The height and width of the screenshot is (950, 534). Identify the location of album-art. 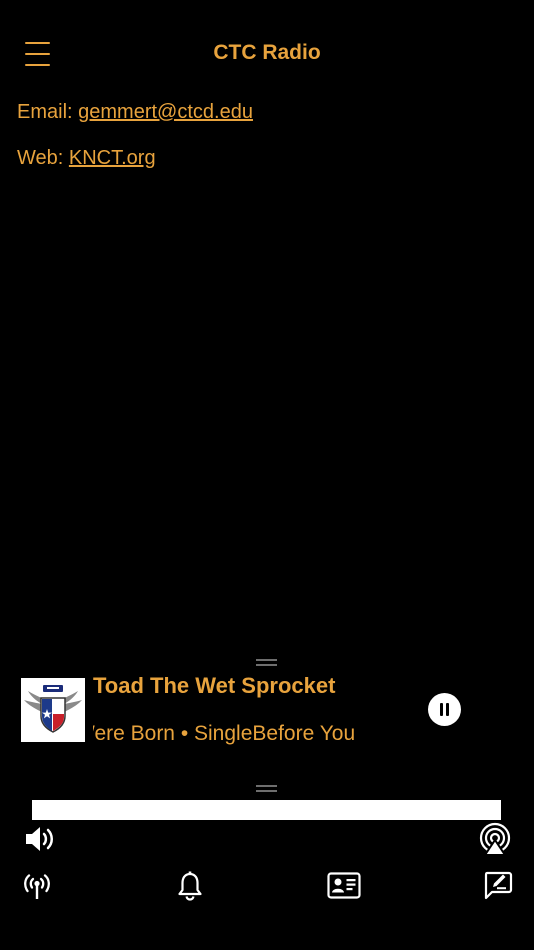
(53, 710).